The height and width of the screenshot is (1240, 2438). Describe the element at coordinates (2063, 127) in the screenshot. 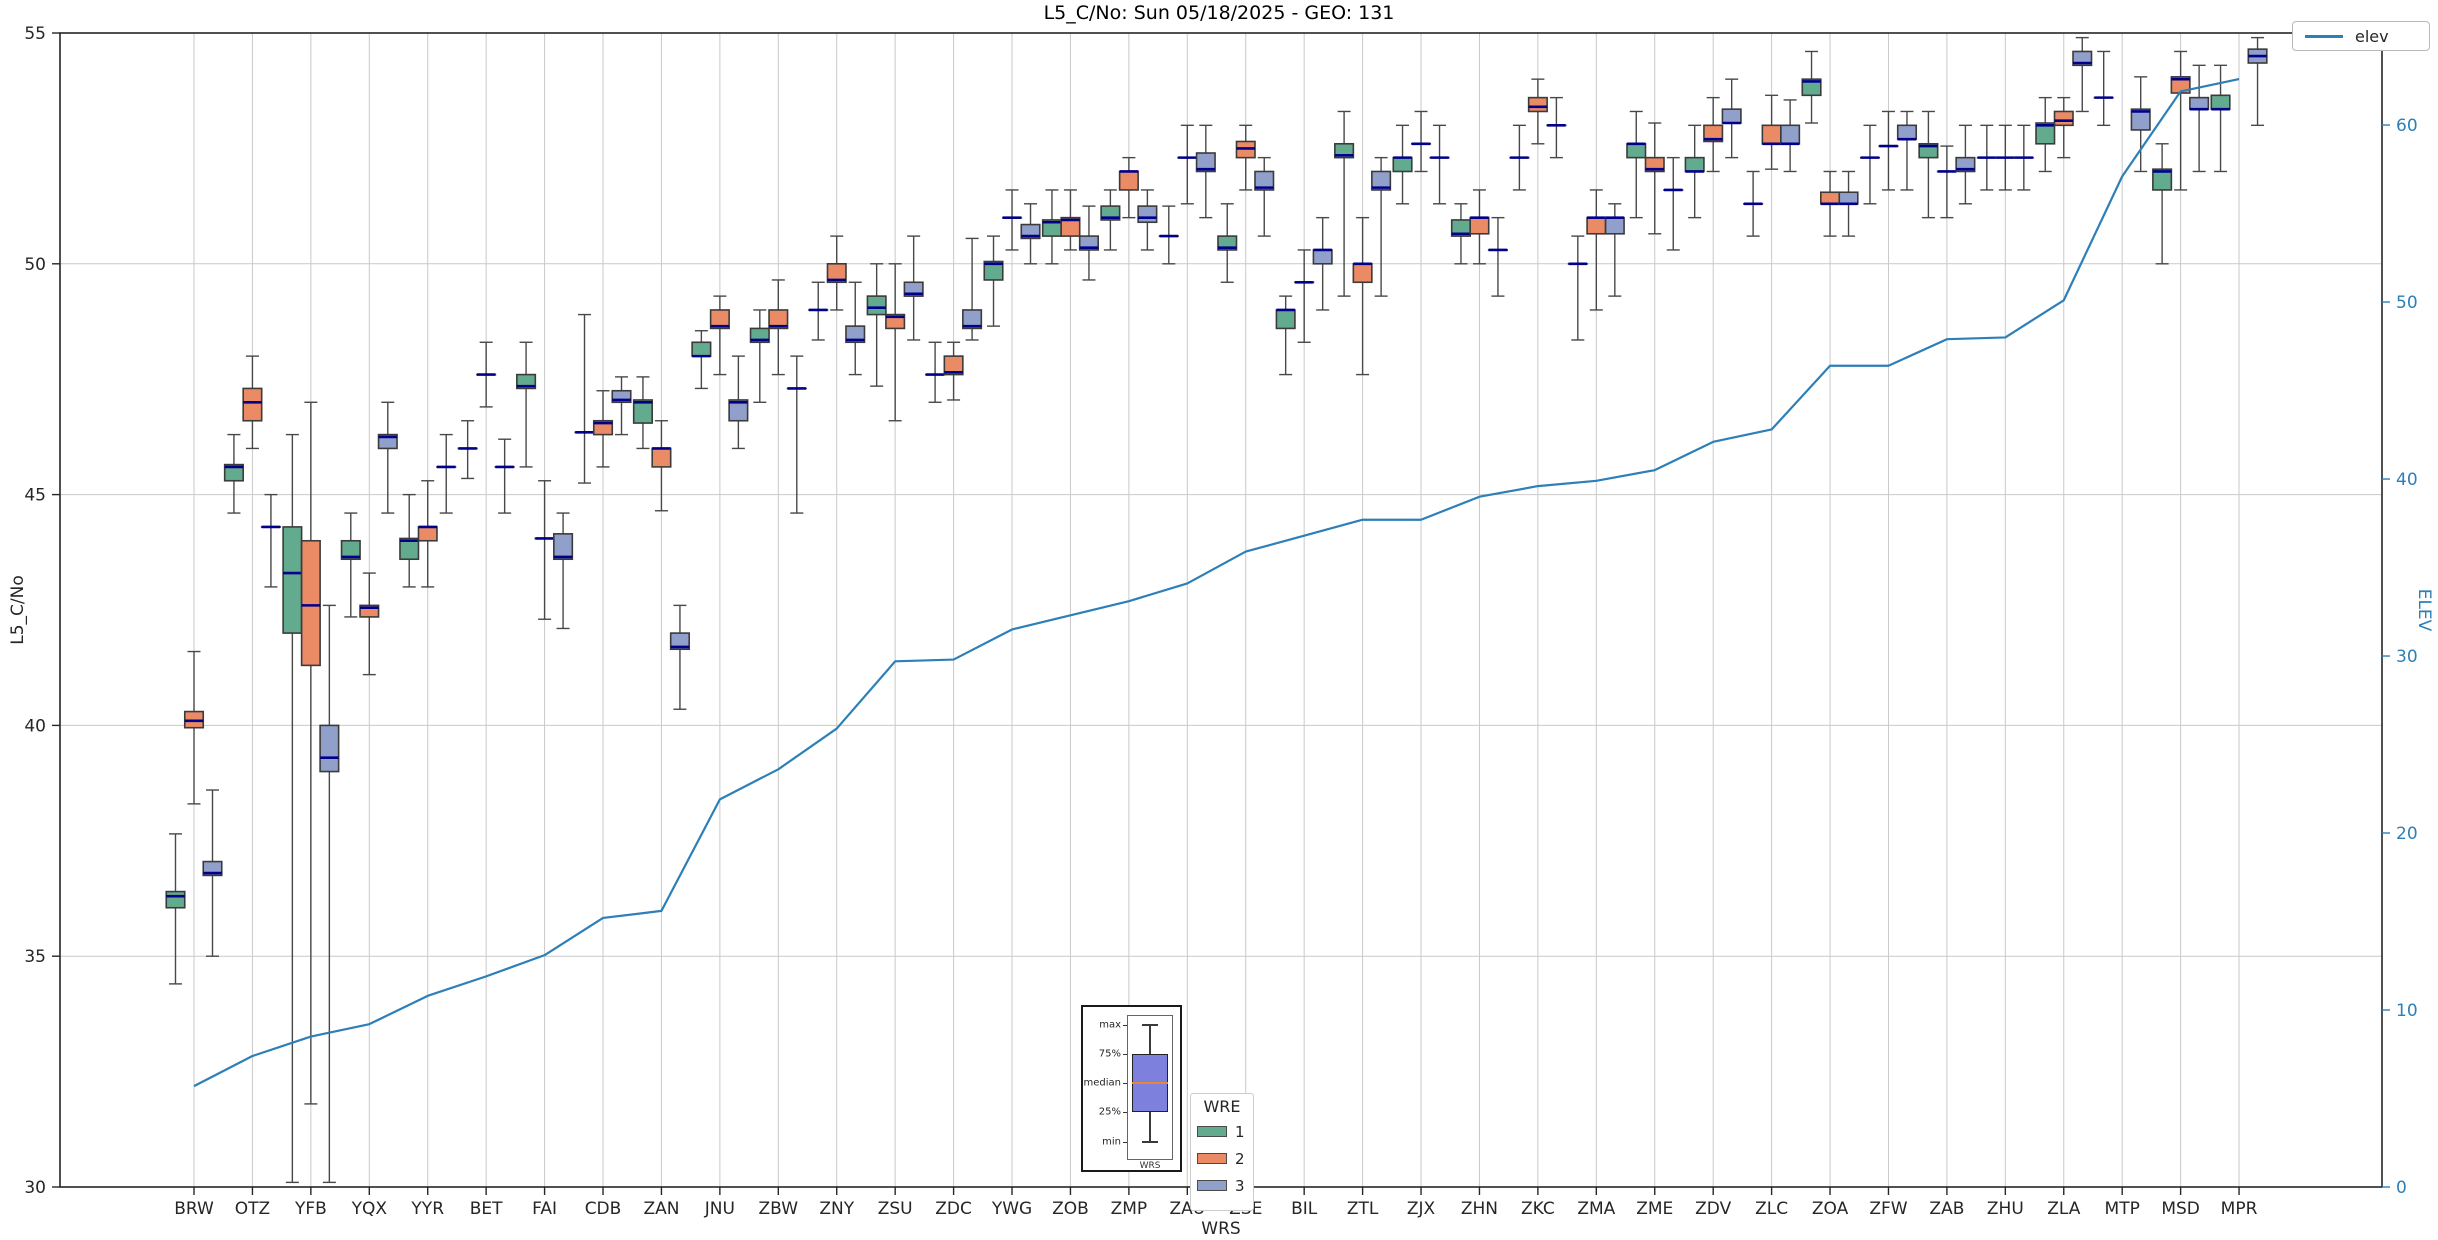

I see `box-ZLA-wre2` at that location.